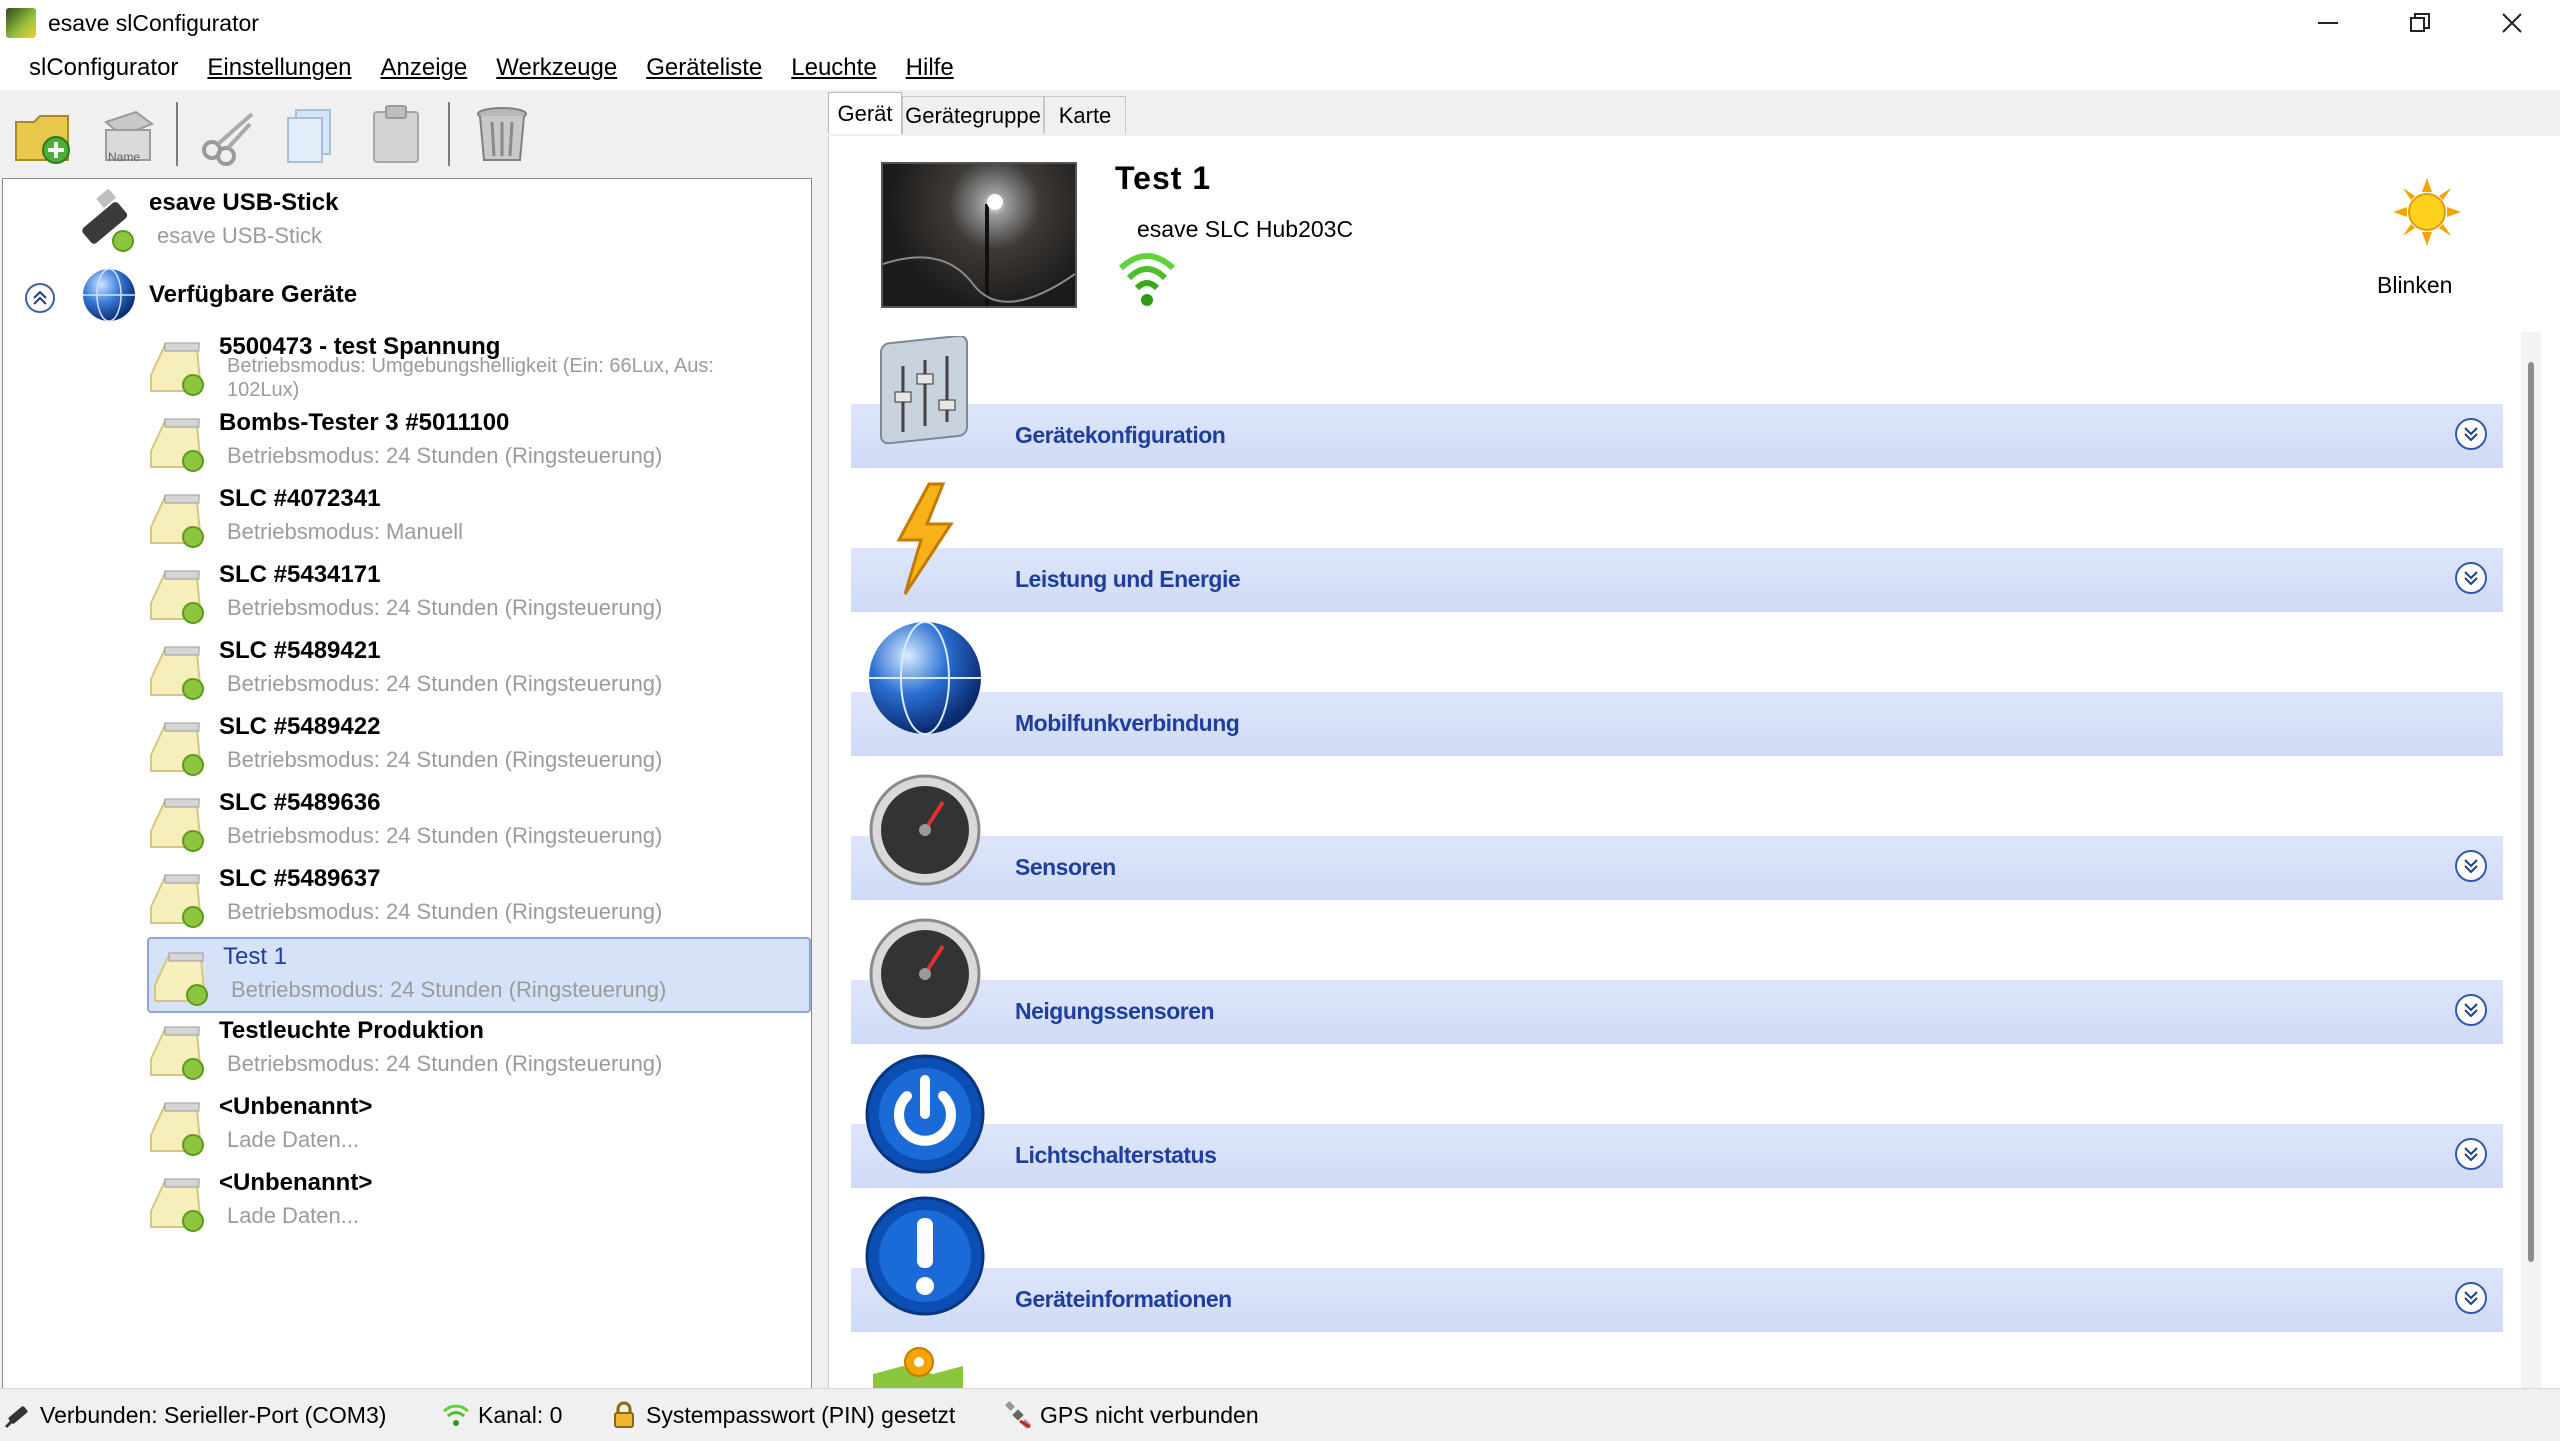 Image resolution: width=2560 pixels, height=1441 pixels. I want to click on close-button, so click(2512, 23).